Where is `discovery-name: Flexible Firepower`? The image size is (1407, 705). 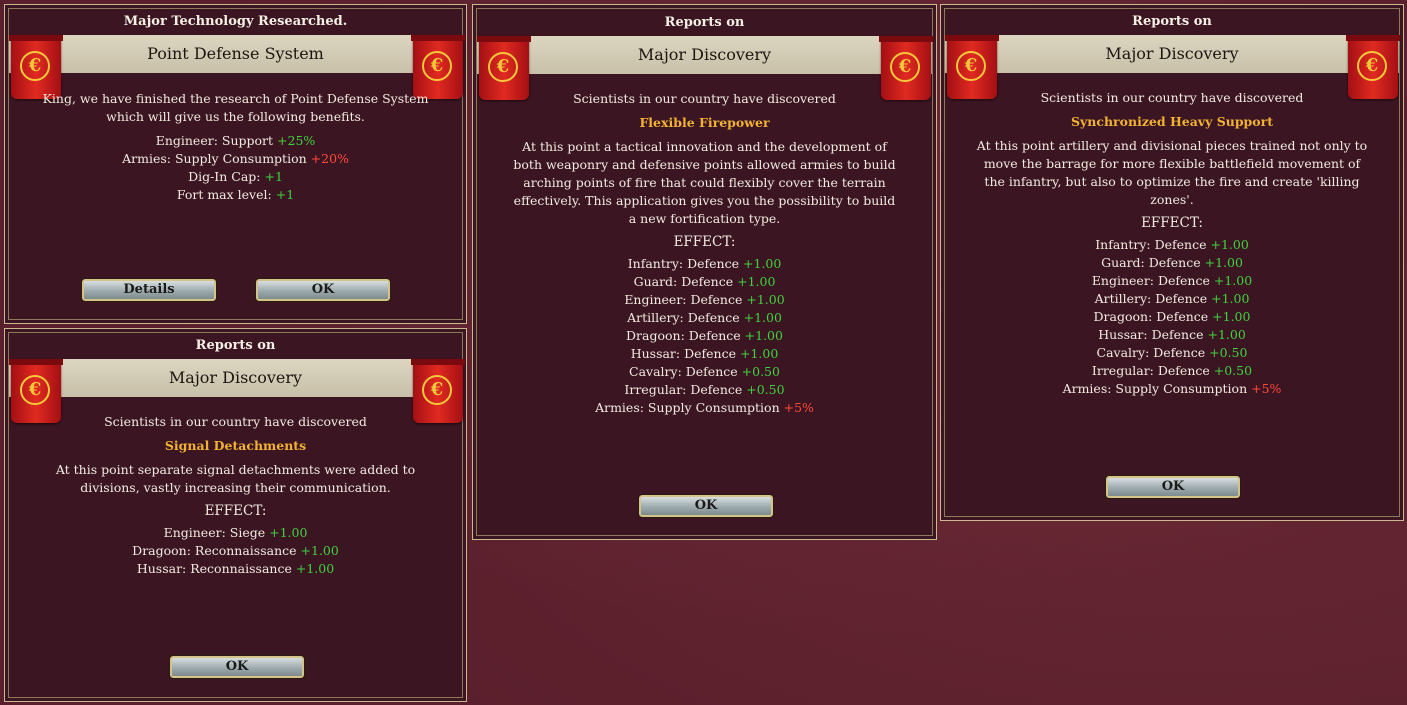
discovery-name: Flexible Firepower is located at coordinates (704, 122).